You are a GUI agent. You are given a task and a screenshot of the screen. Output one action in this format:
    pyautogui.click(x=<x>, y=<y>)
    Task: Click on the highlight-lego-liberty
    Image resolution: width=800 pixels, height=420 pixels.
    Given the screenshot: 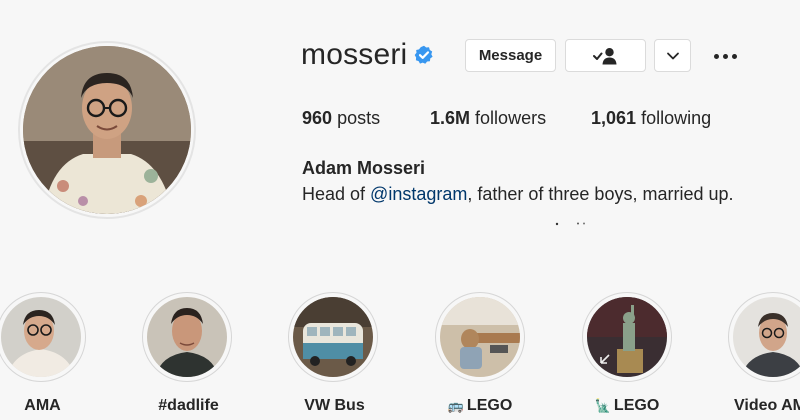 What is the action you would take?
    pyautogui.click(x=627, y=337)
    